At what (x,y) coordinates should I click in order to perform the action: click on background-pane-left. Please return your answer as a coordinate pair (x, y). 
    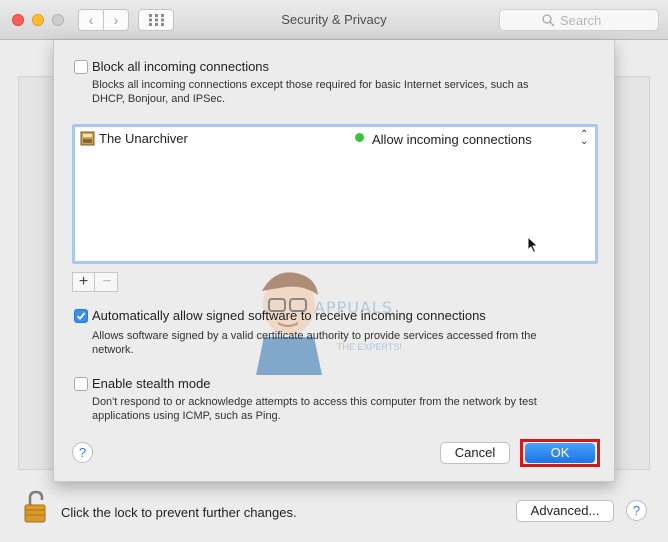
    Looking at the image, I should click on (38, 273).